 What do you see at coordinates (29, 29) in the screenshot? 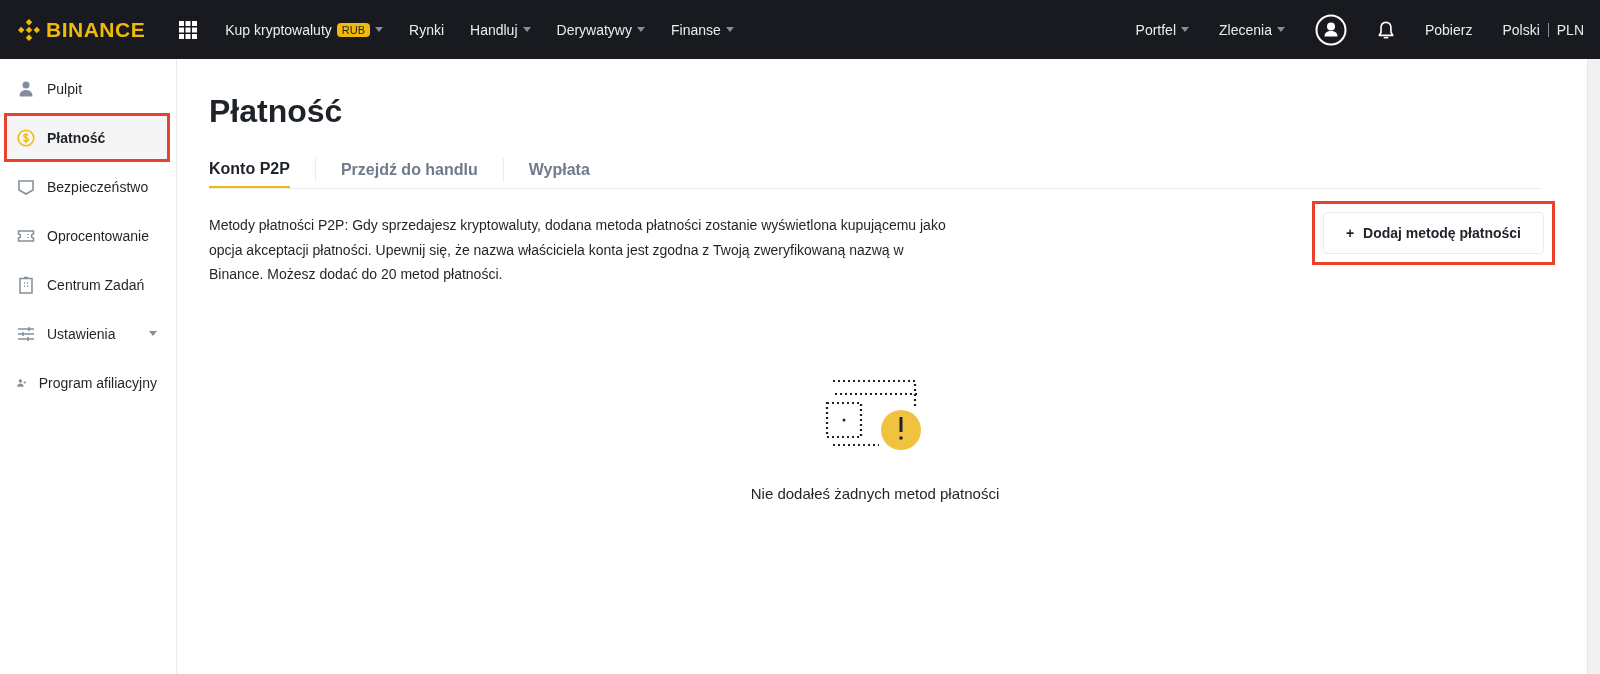
I see `diamond-logo-icon` at bounding box center [29, 29].